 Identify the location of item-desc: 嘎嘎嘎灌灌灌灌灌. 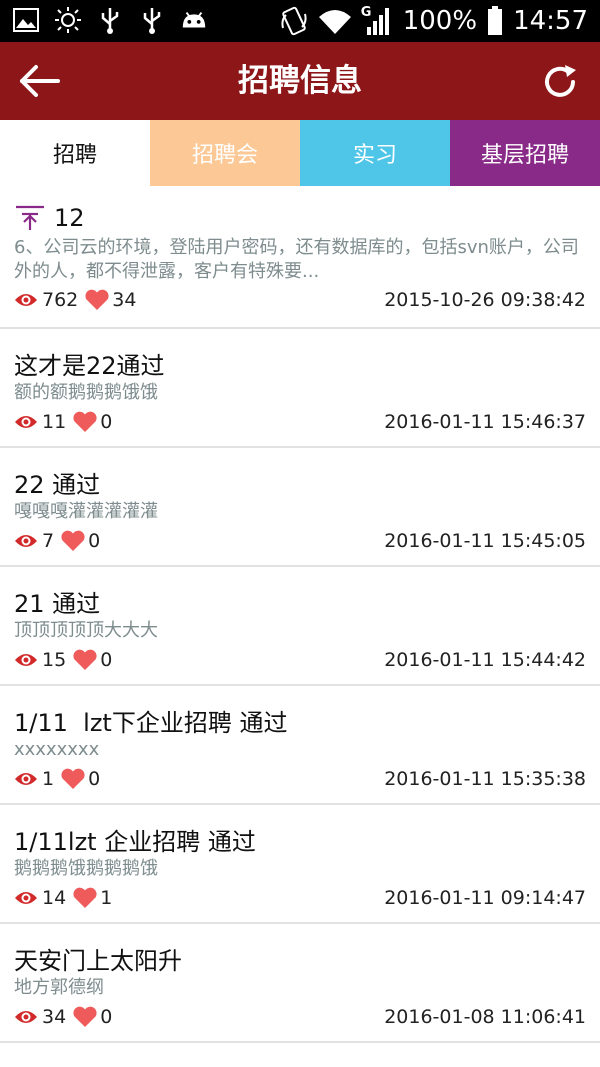
(86, 511).